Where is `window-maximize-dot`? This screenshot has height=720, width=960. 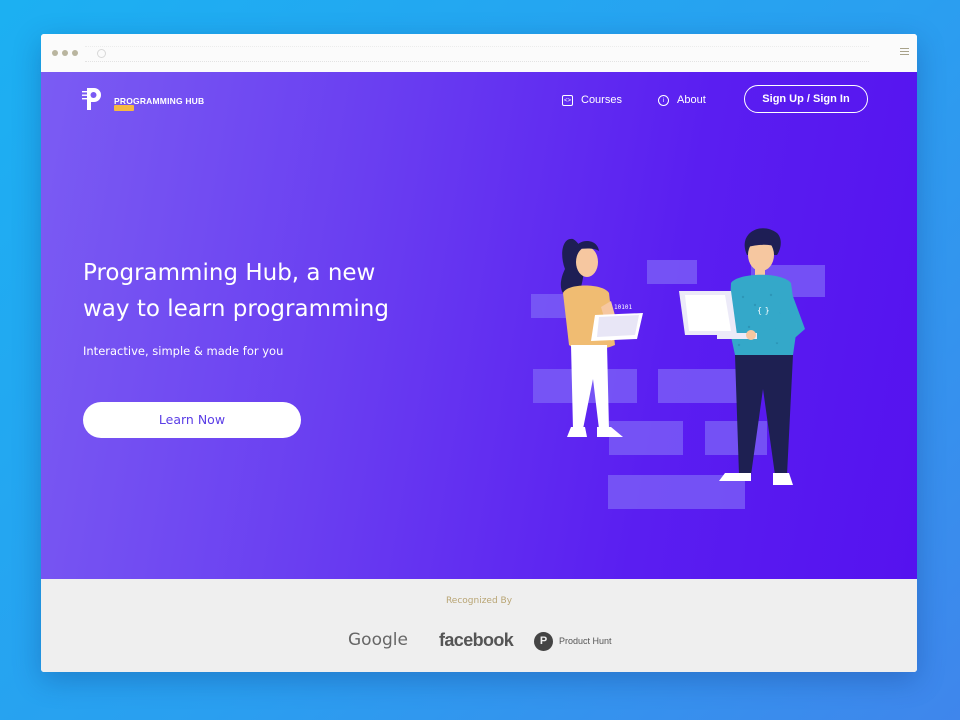
window-maximize-dot is located at coordinates (75, 53).